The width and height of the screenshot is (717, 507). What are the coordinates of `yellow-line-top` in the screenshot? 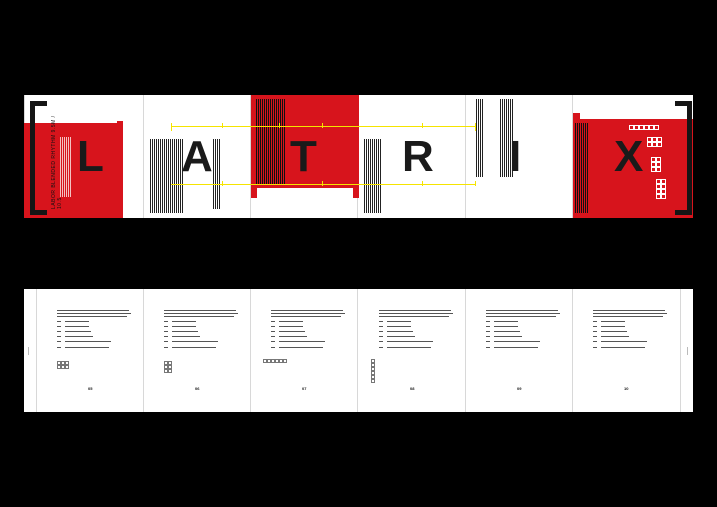 It's located at (323, 126).